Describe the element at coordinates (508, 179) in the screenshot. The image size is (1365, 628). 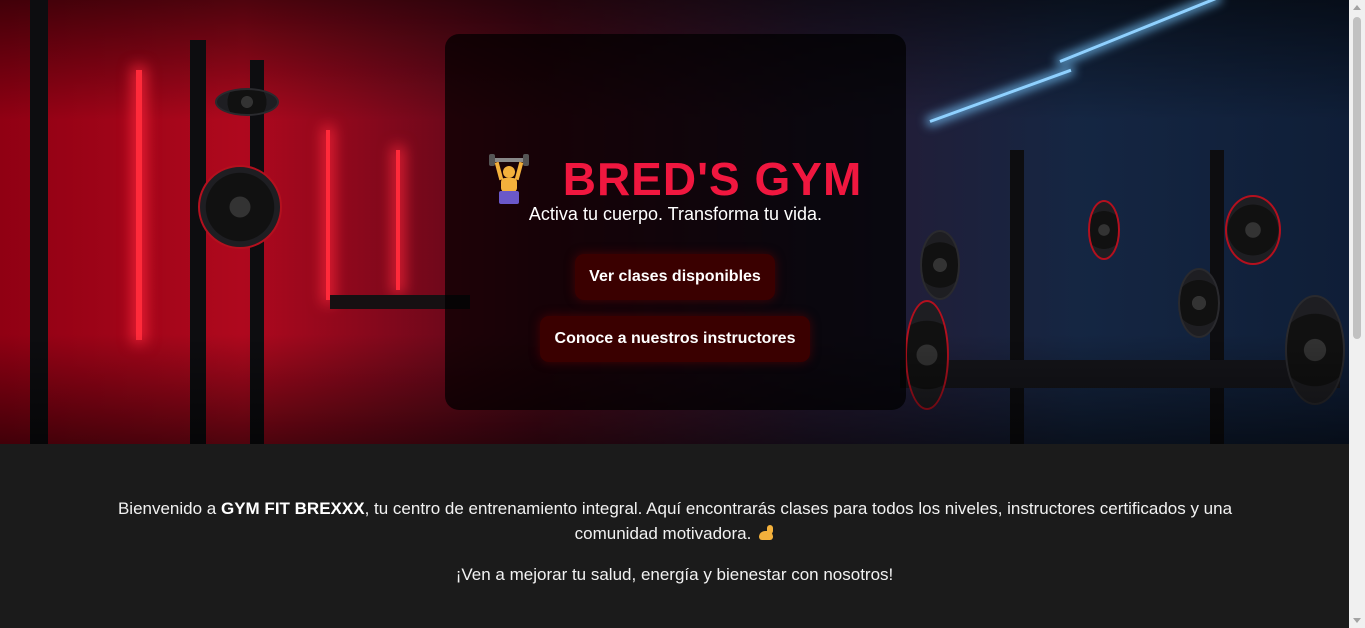
I see `weightlifter-icon` at that location.